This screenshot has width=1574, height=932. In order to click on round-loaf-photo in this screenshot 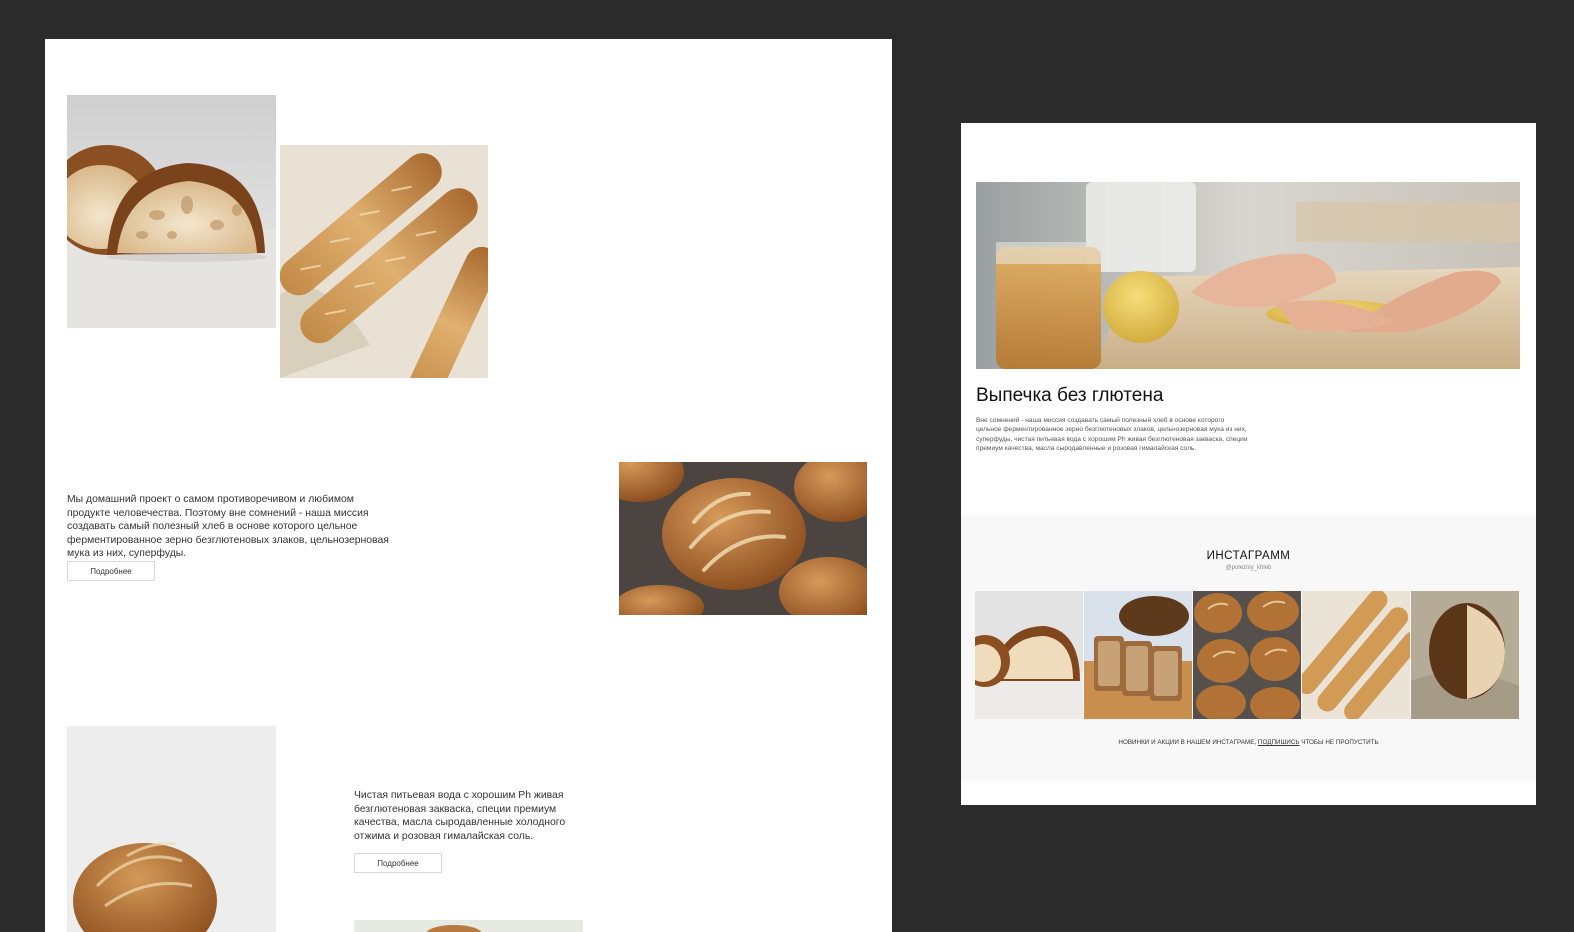, I will do `click(171, 829)`.